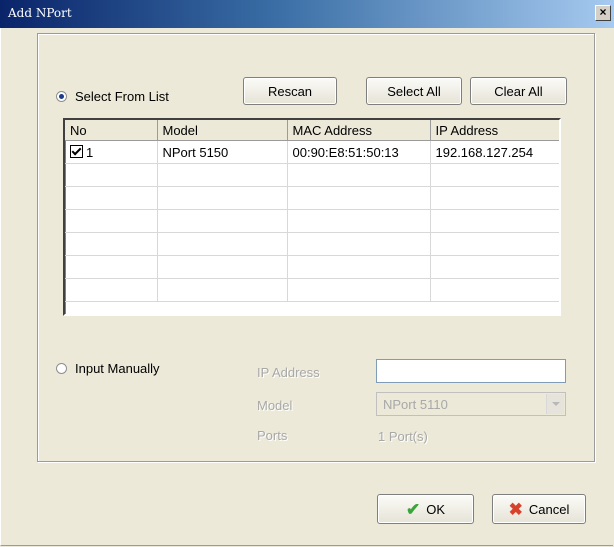 This screenshot has height=547, width=614. What do you see at coordinates (549, 509) in the screenshot?
I see `cancel-label: Cancel` at bounding box center [549, 509].